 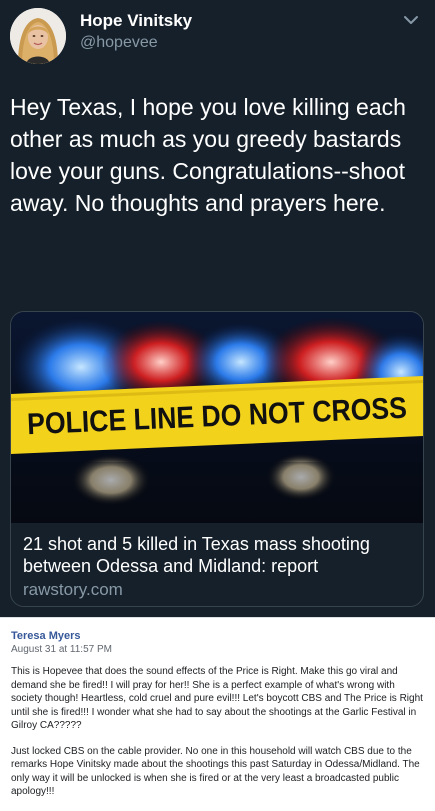 I want to click on card-domain: rawstory.com, so click(x=73, y=589).